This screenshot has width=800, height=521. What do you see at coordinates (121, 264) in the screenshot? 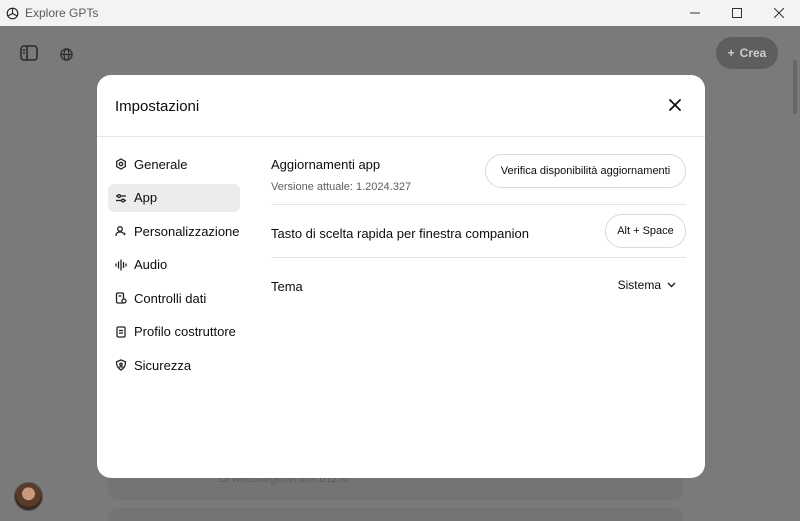
I see `waveform-icon` at bounding box center [121, 264].